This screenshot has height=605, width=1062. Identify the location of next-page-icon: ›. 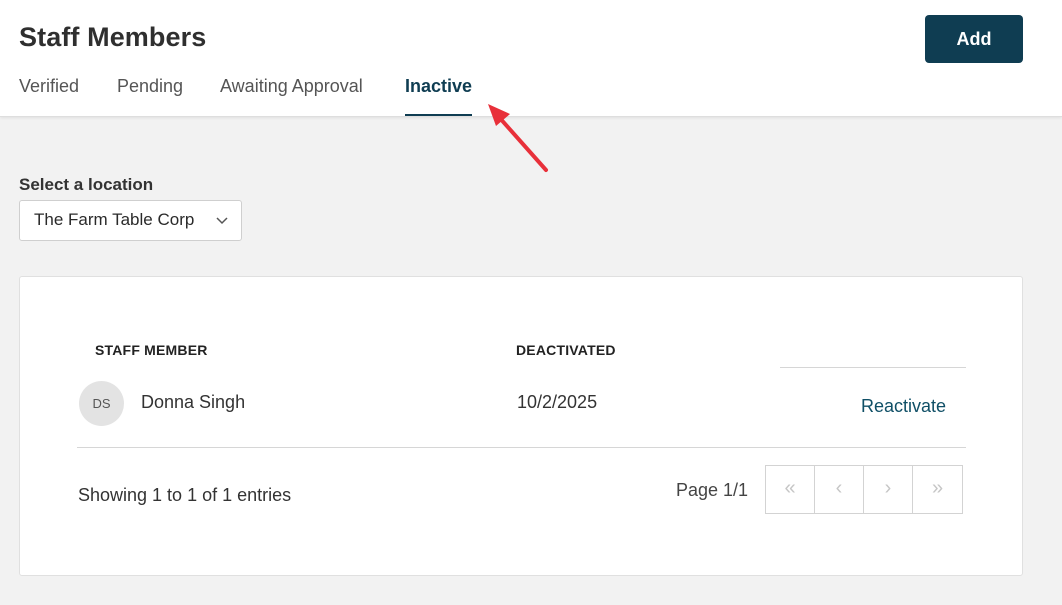
(888, 489).